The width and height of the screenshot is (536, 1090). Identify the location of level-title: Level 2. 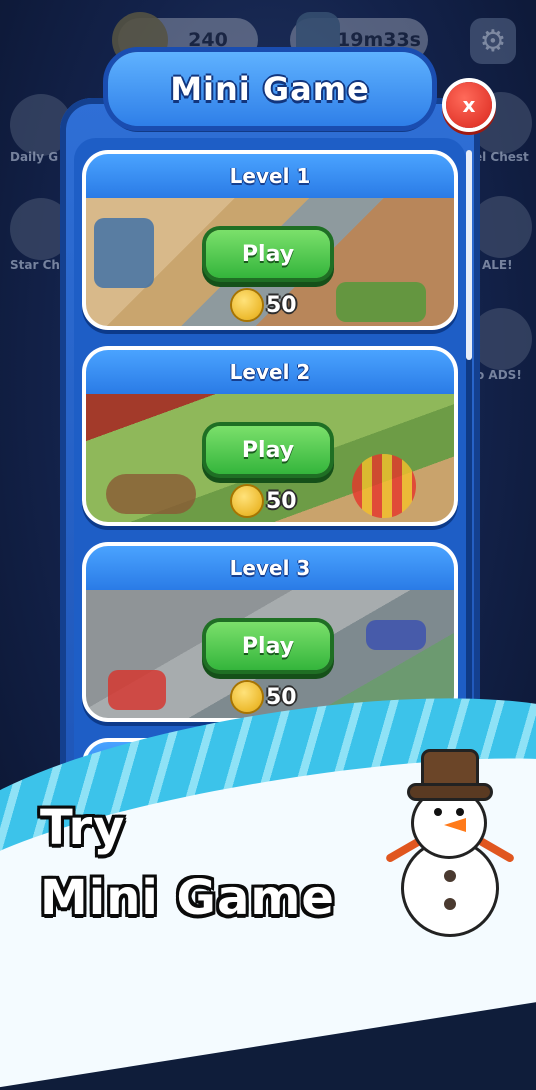
(270, 372).